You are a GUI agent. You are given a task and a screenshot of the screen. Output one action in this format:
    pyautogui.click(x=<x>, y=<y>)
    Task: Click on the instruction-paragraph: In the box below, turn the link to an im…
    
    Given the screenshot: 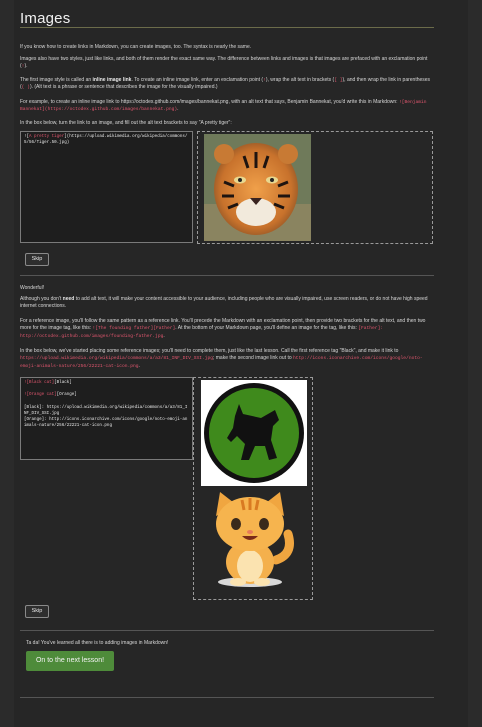 What is the action you would take?
    pyautogui.click(x=126, y=123)
    